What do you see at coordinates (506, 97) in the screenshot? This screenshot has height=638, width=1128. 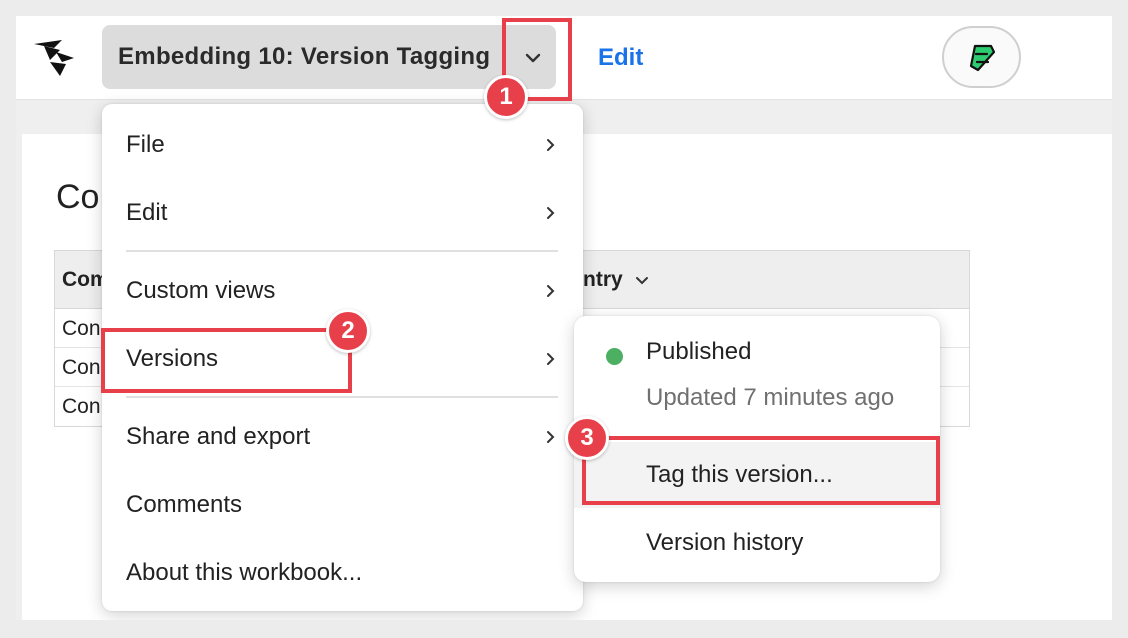 I see `callout-badge-1: 1` at bounding box center [506, 97].